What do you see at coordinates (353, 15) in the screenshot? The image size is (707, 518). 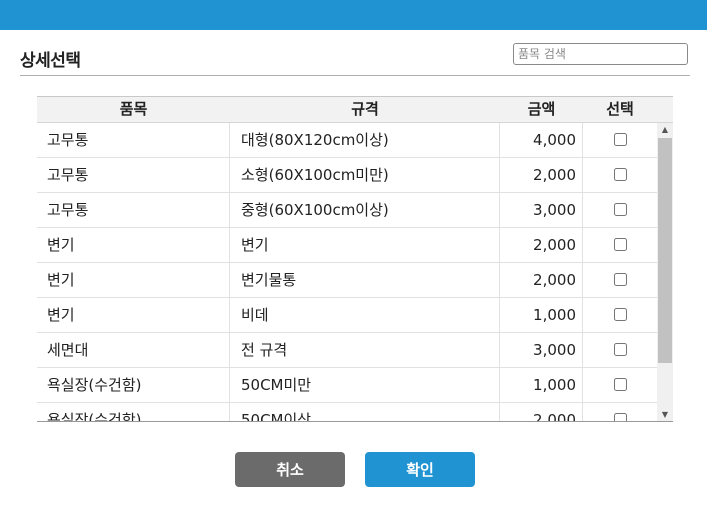 I see `dialog-top-bar` at bounding box center [353, 15].